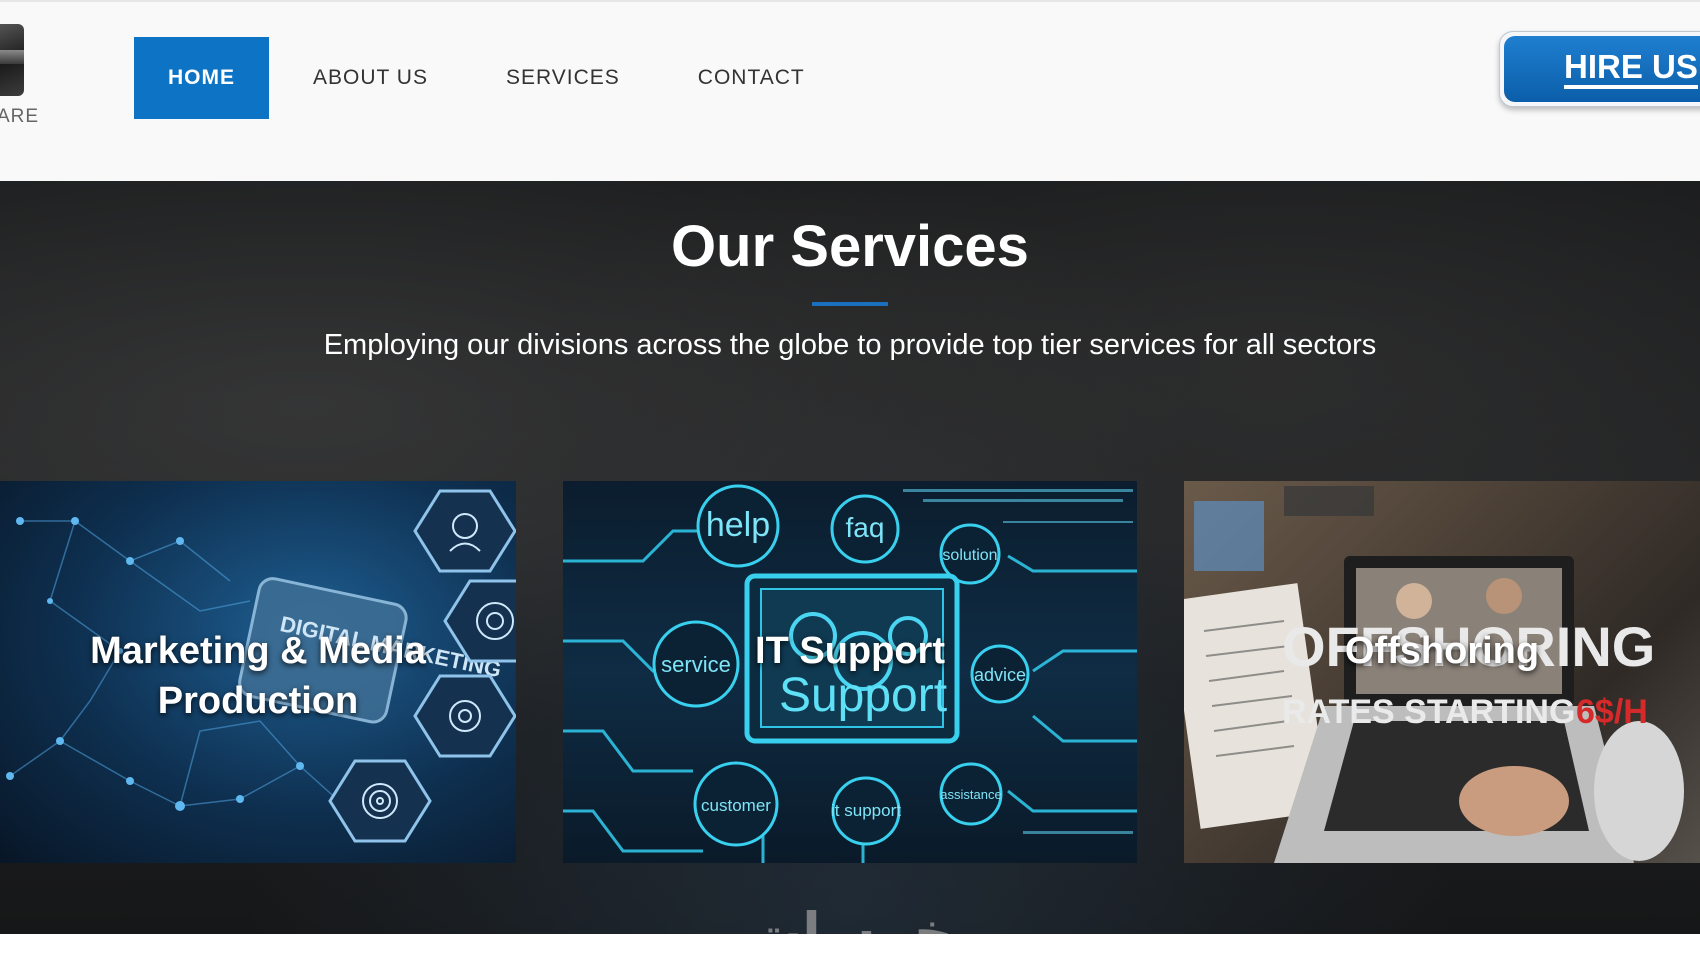 Image resolution: width=1700 pixels, height=970 pixels. Describe the element at coordinates (738, 525) in the screenshot. I see `bubble-help: help` at that location.